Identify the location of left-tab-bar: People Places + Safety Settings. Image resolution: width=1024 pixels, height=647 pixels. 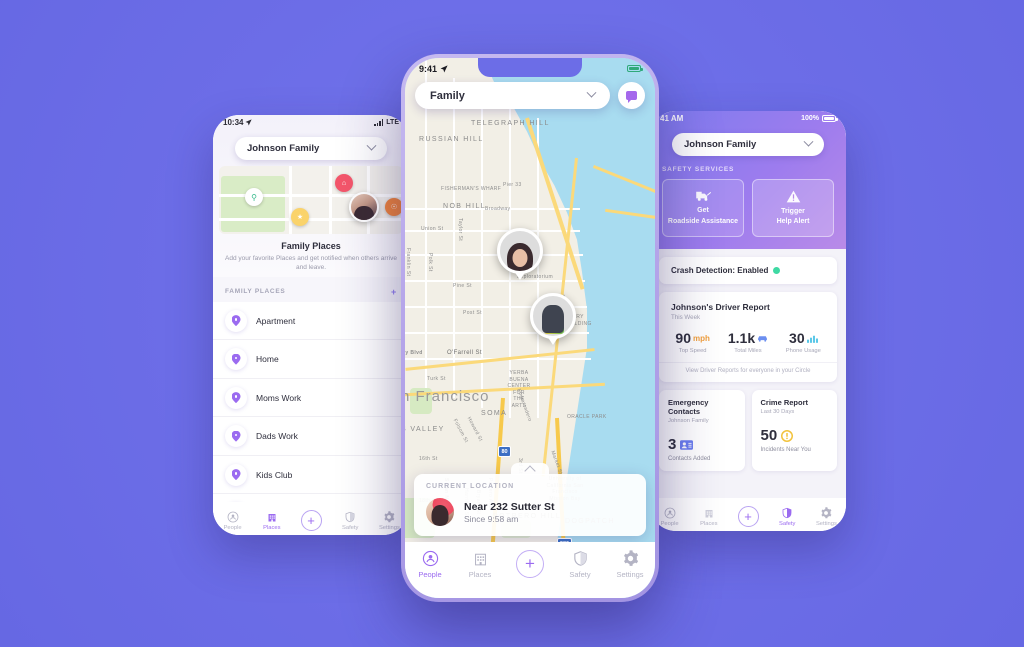
(311, 518).